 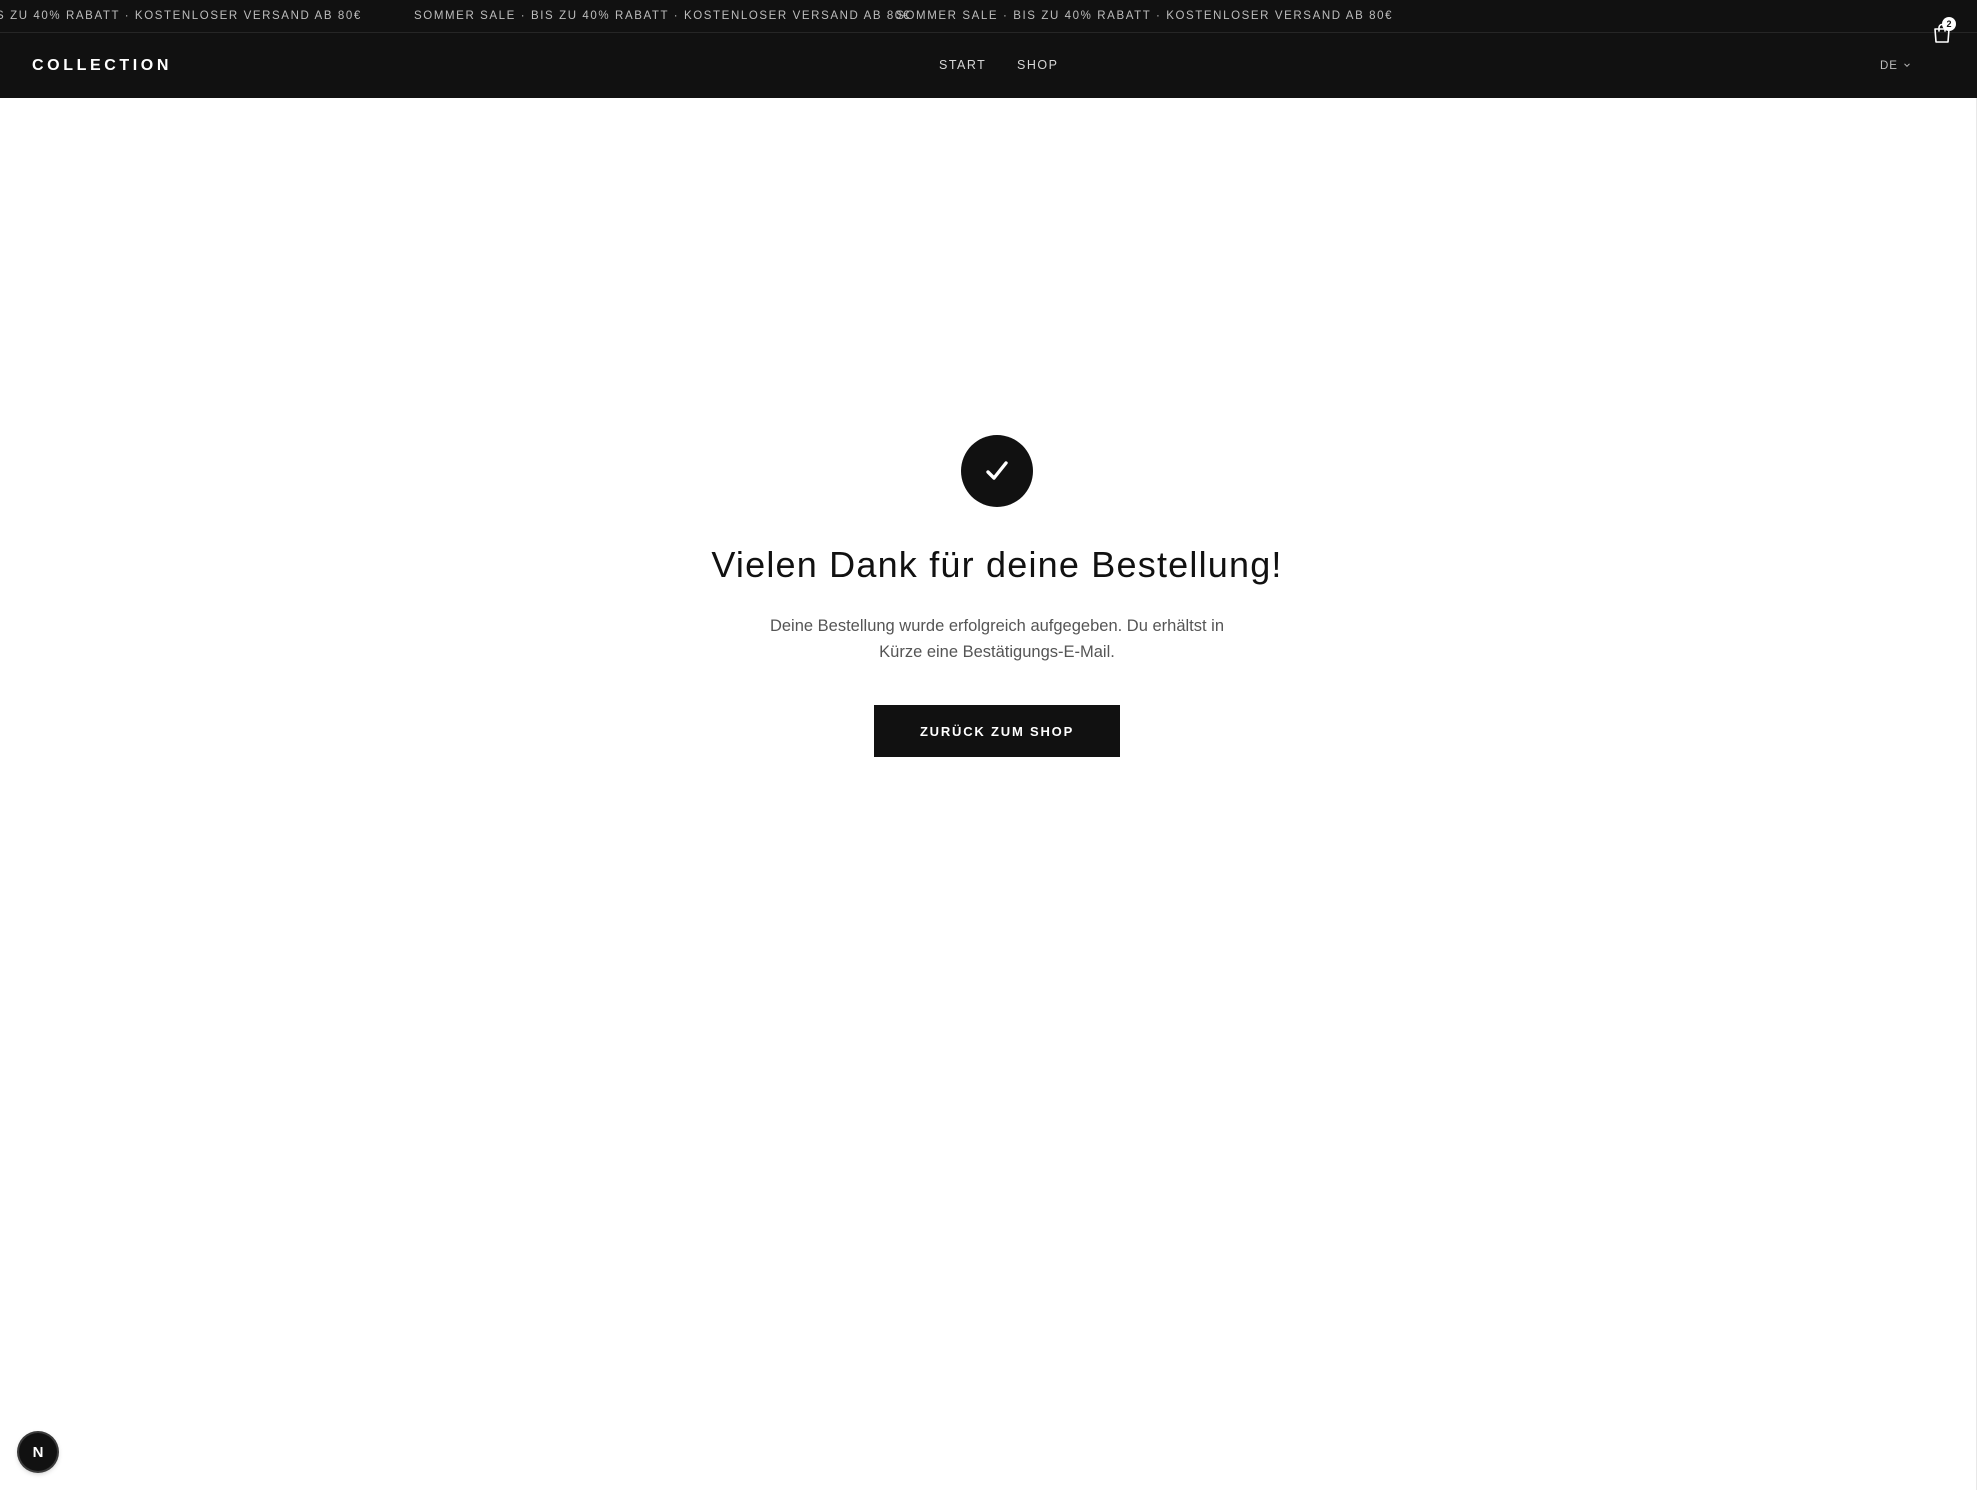 I want to click on nextjs-logo-icon: N, so click(x=38, y=1452).